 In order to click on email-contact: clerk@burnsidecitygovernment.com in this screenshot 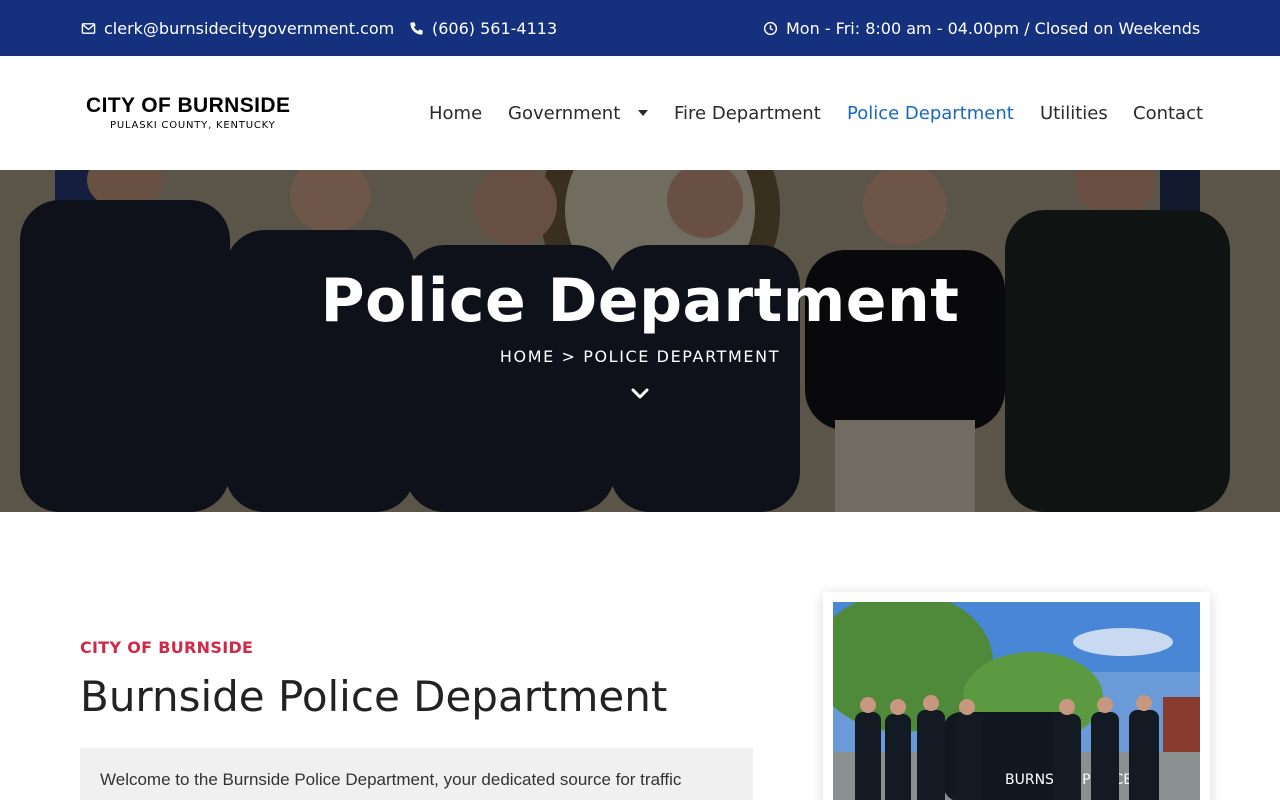, I will do `click(237, 28)`.